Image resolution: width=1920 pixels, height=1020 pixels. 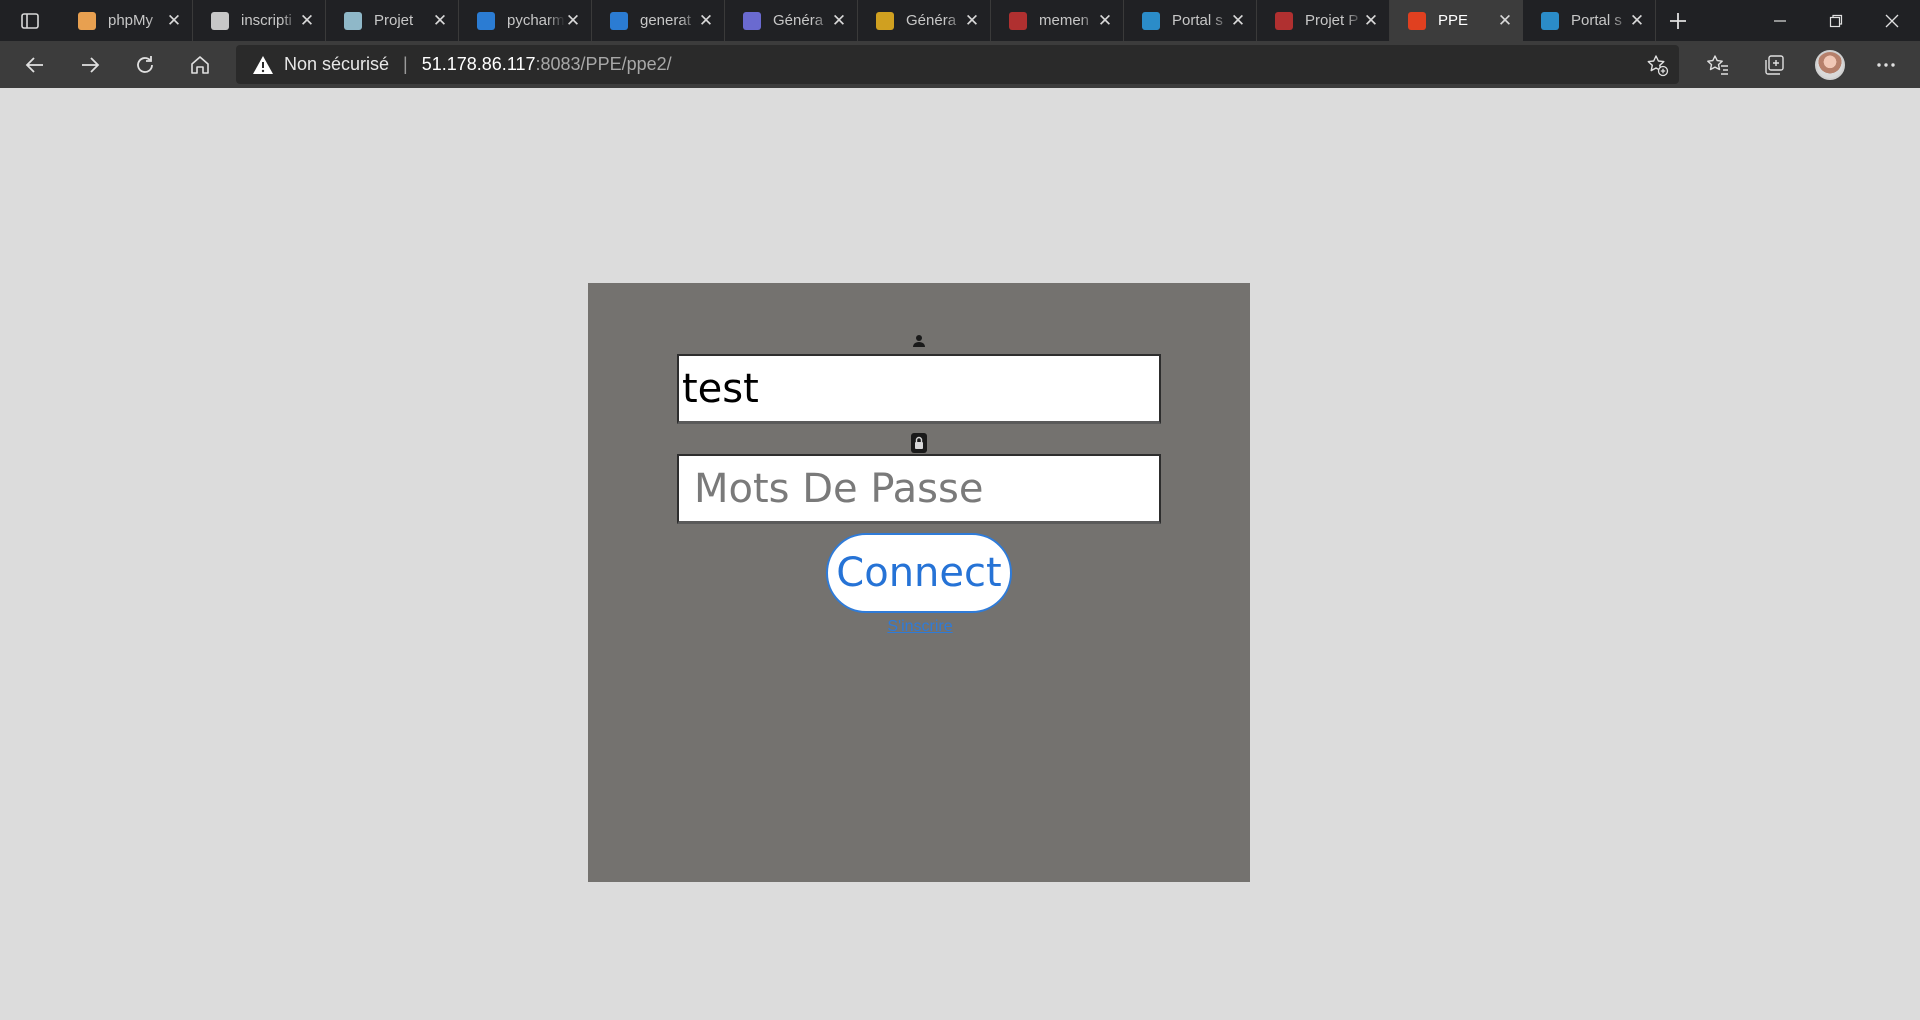 I want to click on browser-tab: Projet ✕, so click(x=392, y=20).